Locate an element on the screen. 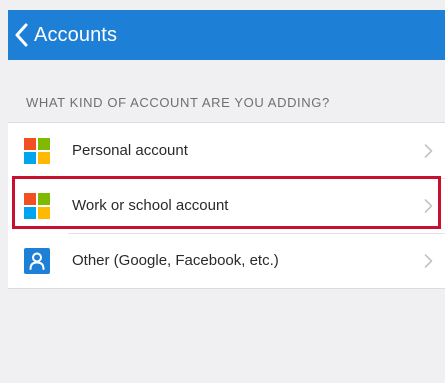 This screenshot has height=383, width=445. list-item-work-or-school-account: Work or school account is located at coordinates (226, 205).